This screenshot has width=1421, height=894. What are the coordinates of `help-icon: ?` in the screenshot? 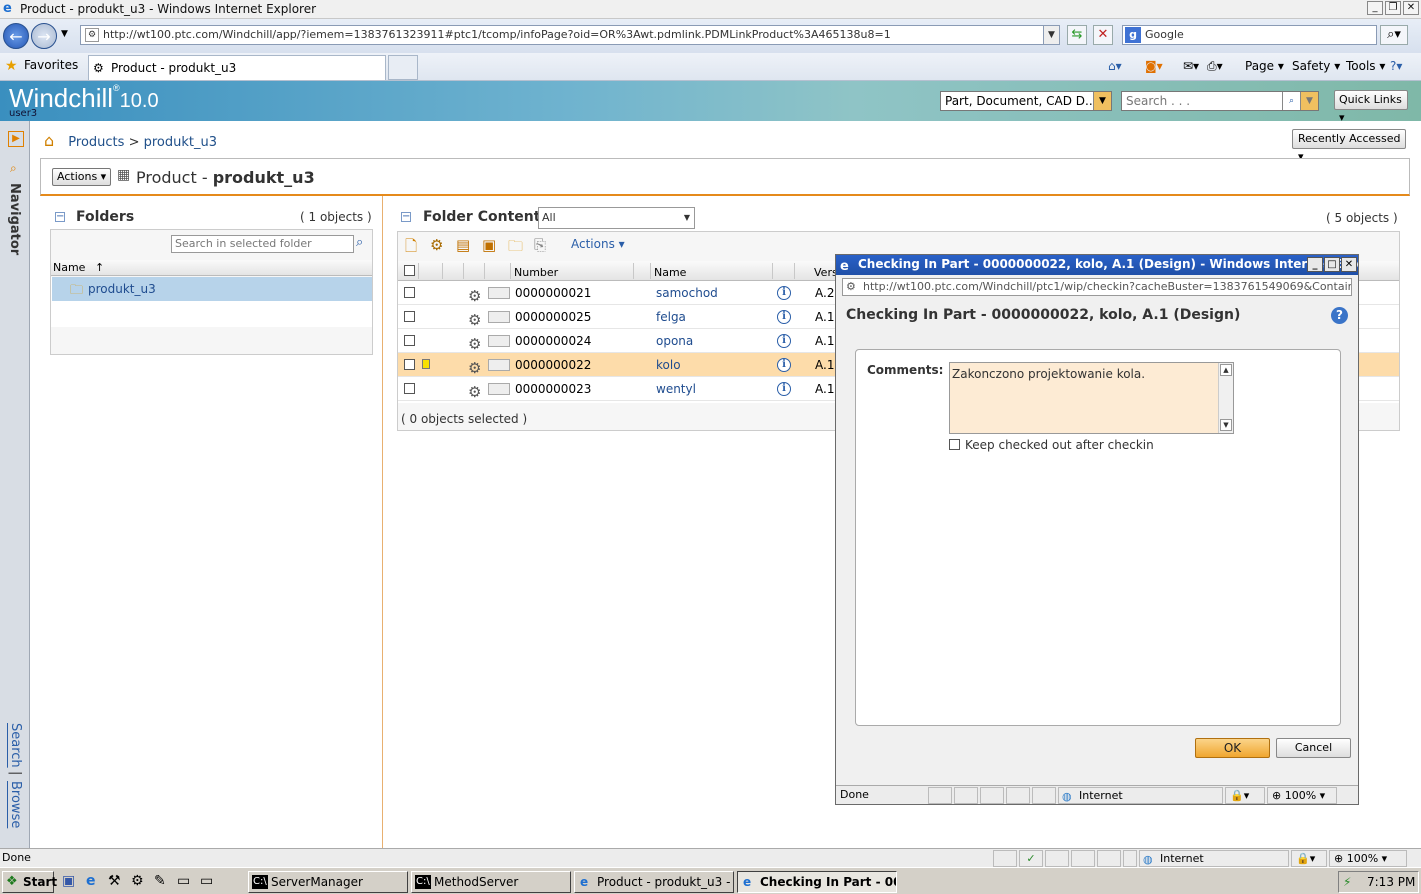 It's located at (1339, 315).